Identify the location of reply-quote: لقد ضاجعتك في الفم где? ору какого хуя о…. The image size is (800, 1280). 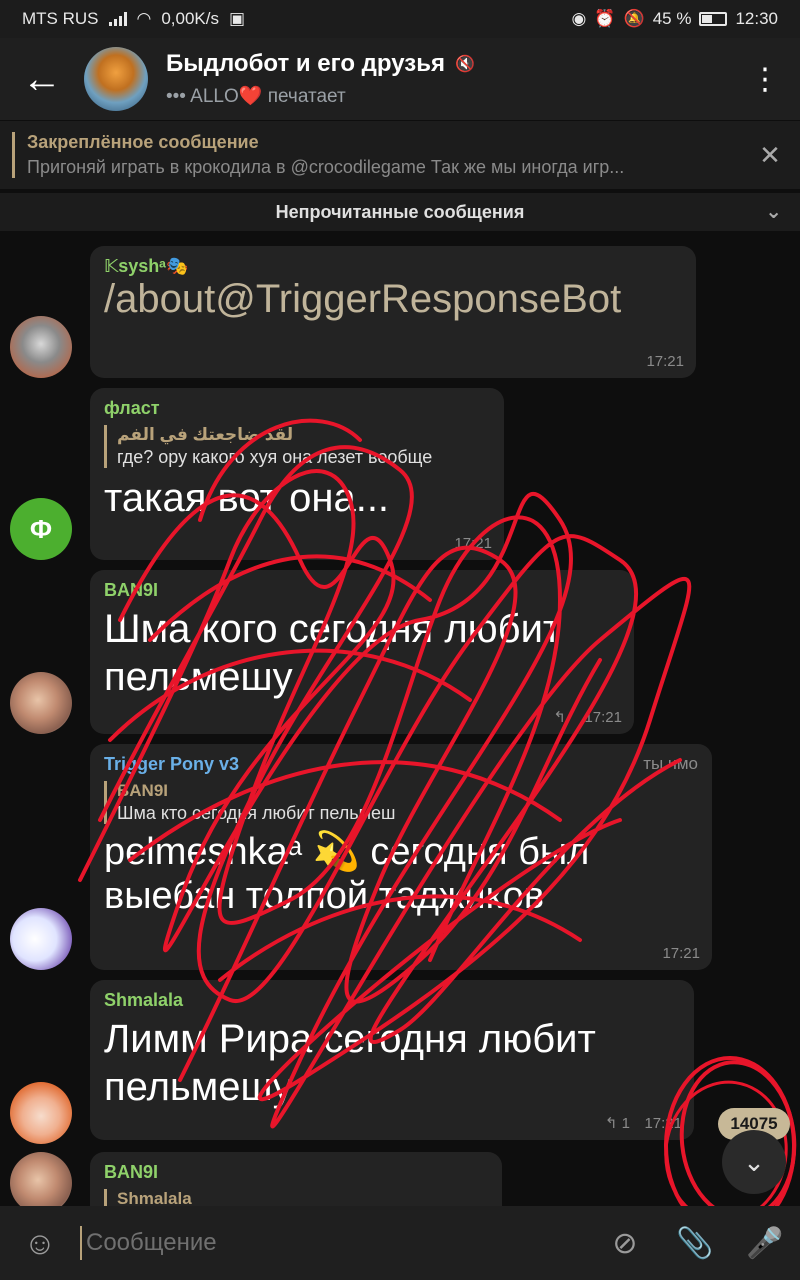
(297, 446).